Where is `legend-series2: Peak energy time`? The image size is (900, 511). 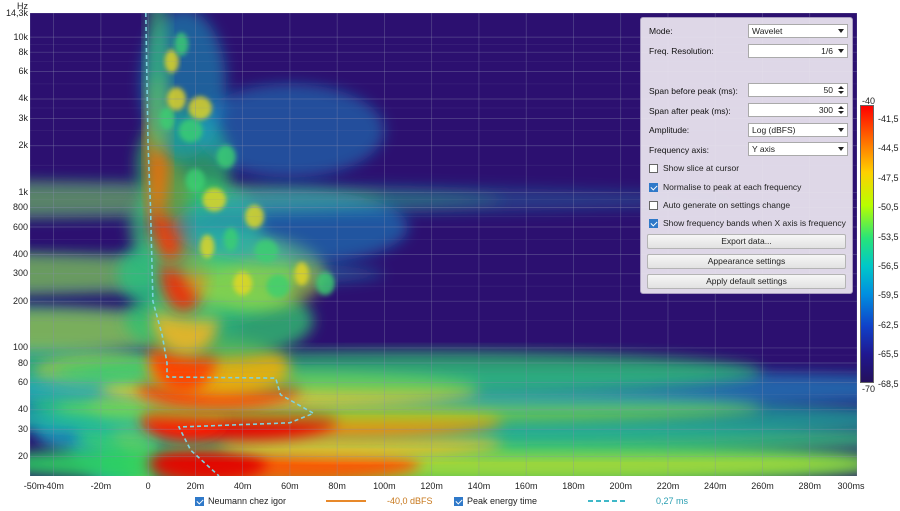
legend-series2: Peak energy time is located at coordinates (495, 501).